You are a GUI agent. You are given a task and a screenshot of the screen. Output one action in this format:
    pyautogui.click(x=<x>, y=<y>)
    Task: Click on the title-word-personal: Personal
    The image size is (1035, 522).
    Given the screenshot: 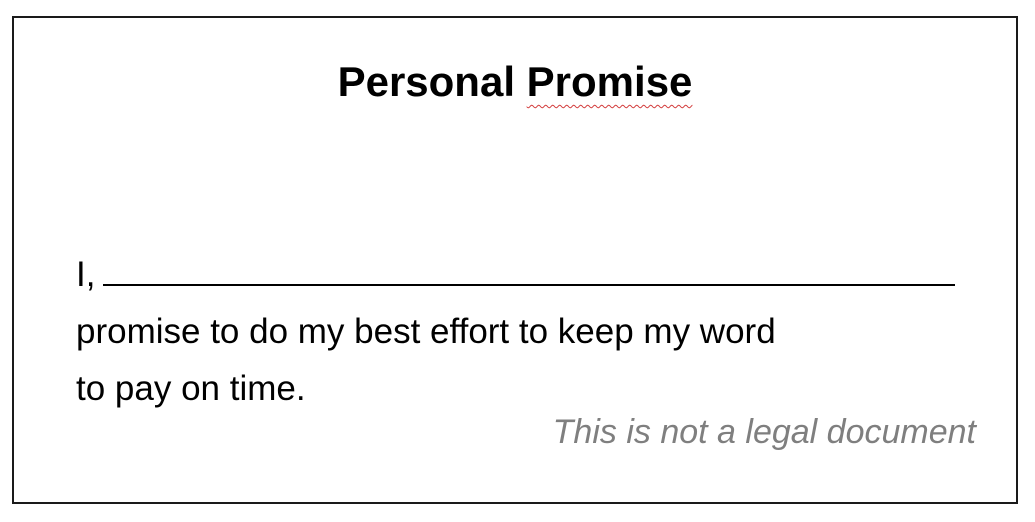 What is the action you would take?
    pyautogui.click(x=426, y=81)
    